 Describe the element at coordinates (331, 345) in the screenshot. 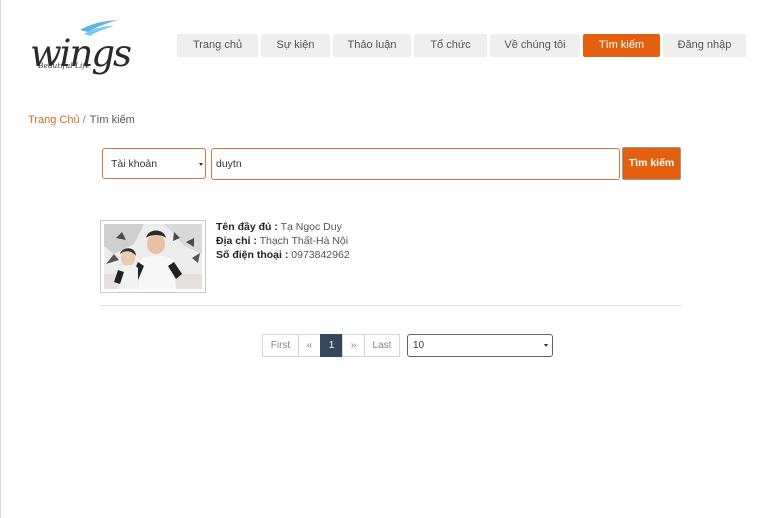

I see `pager-page-current: 1` at that location.